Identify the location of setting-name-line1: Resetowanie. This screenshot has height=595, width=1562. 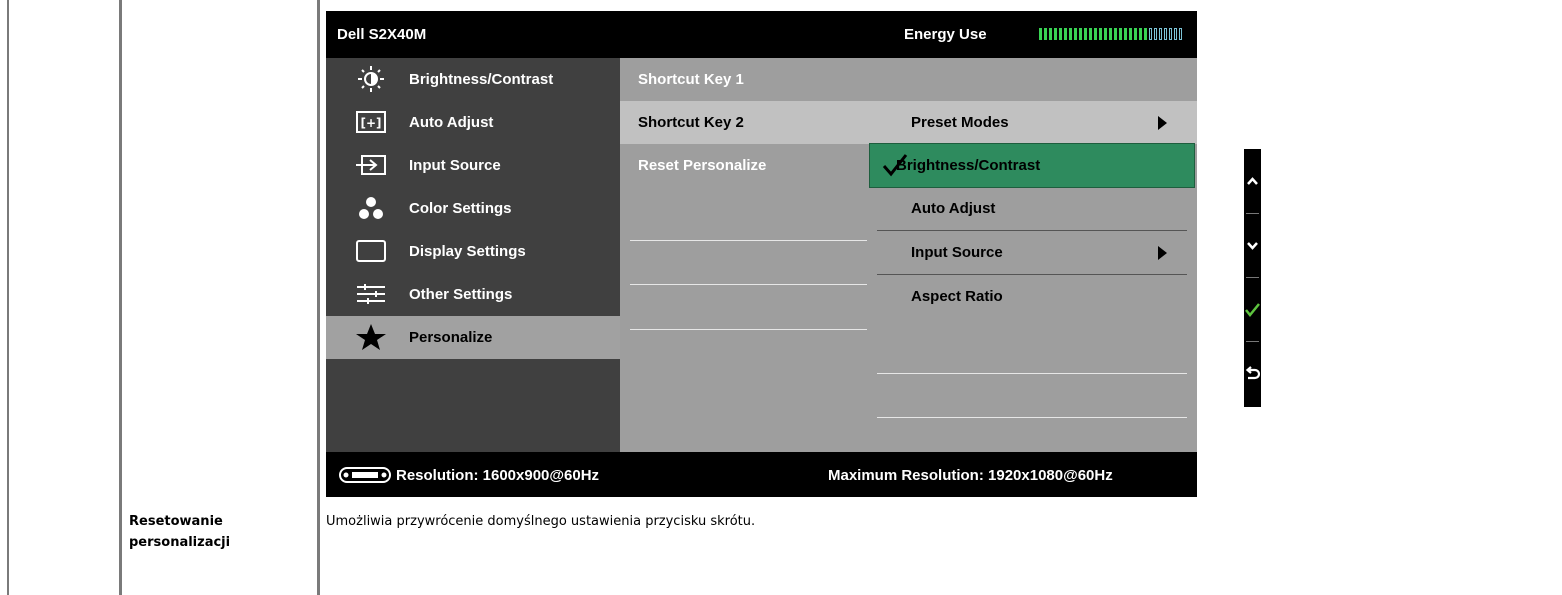
(176, 521).